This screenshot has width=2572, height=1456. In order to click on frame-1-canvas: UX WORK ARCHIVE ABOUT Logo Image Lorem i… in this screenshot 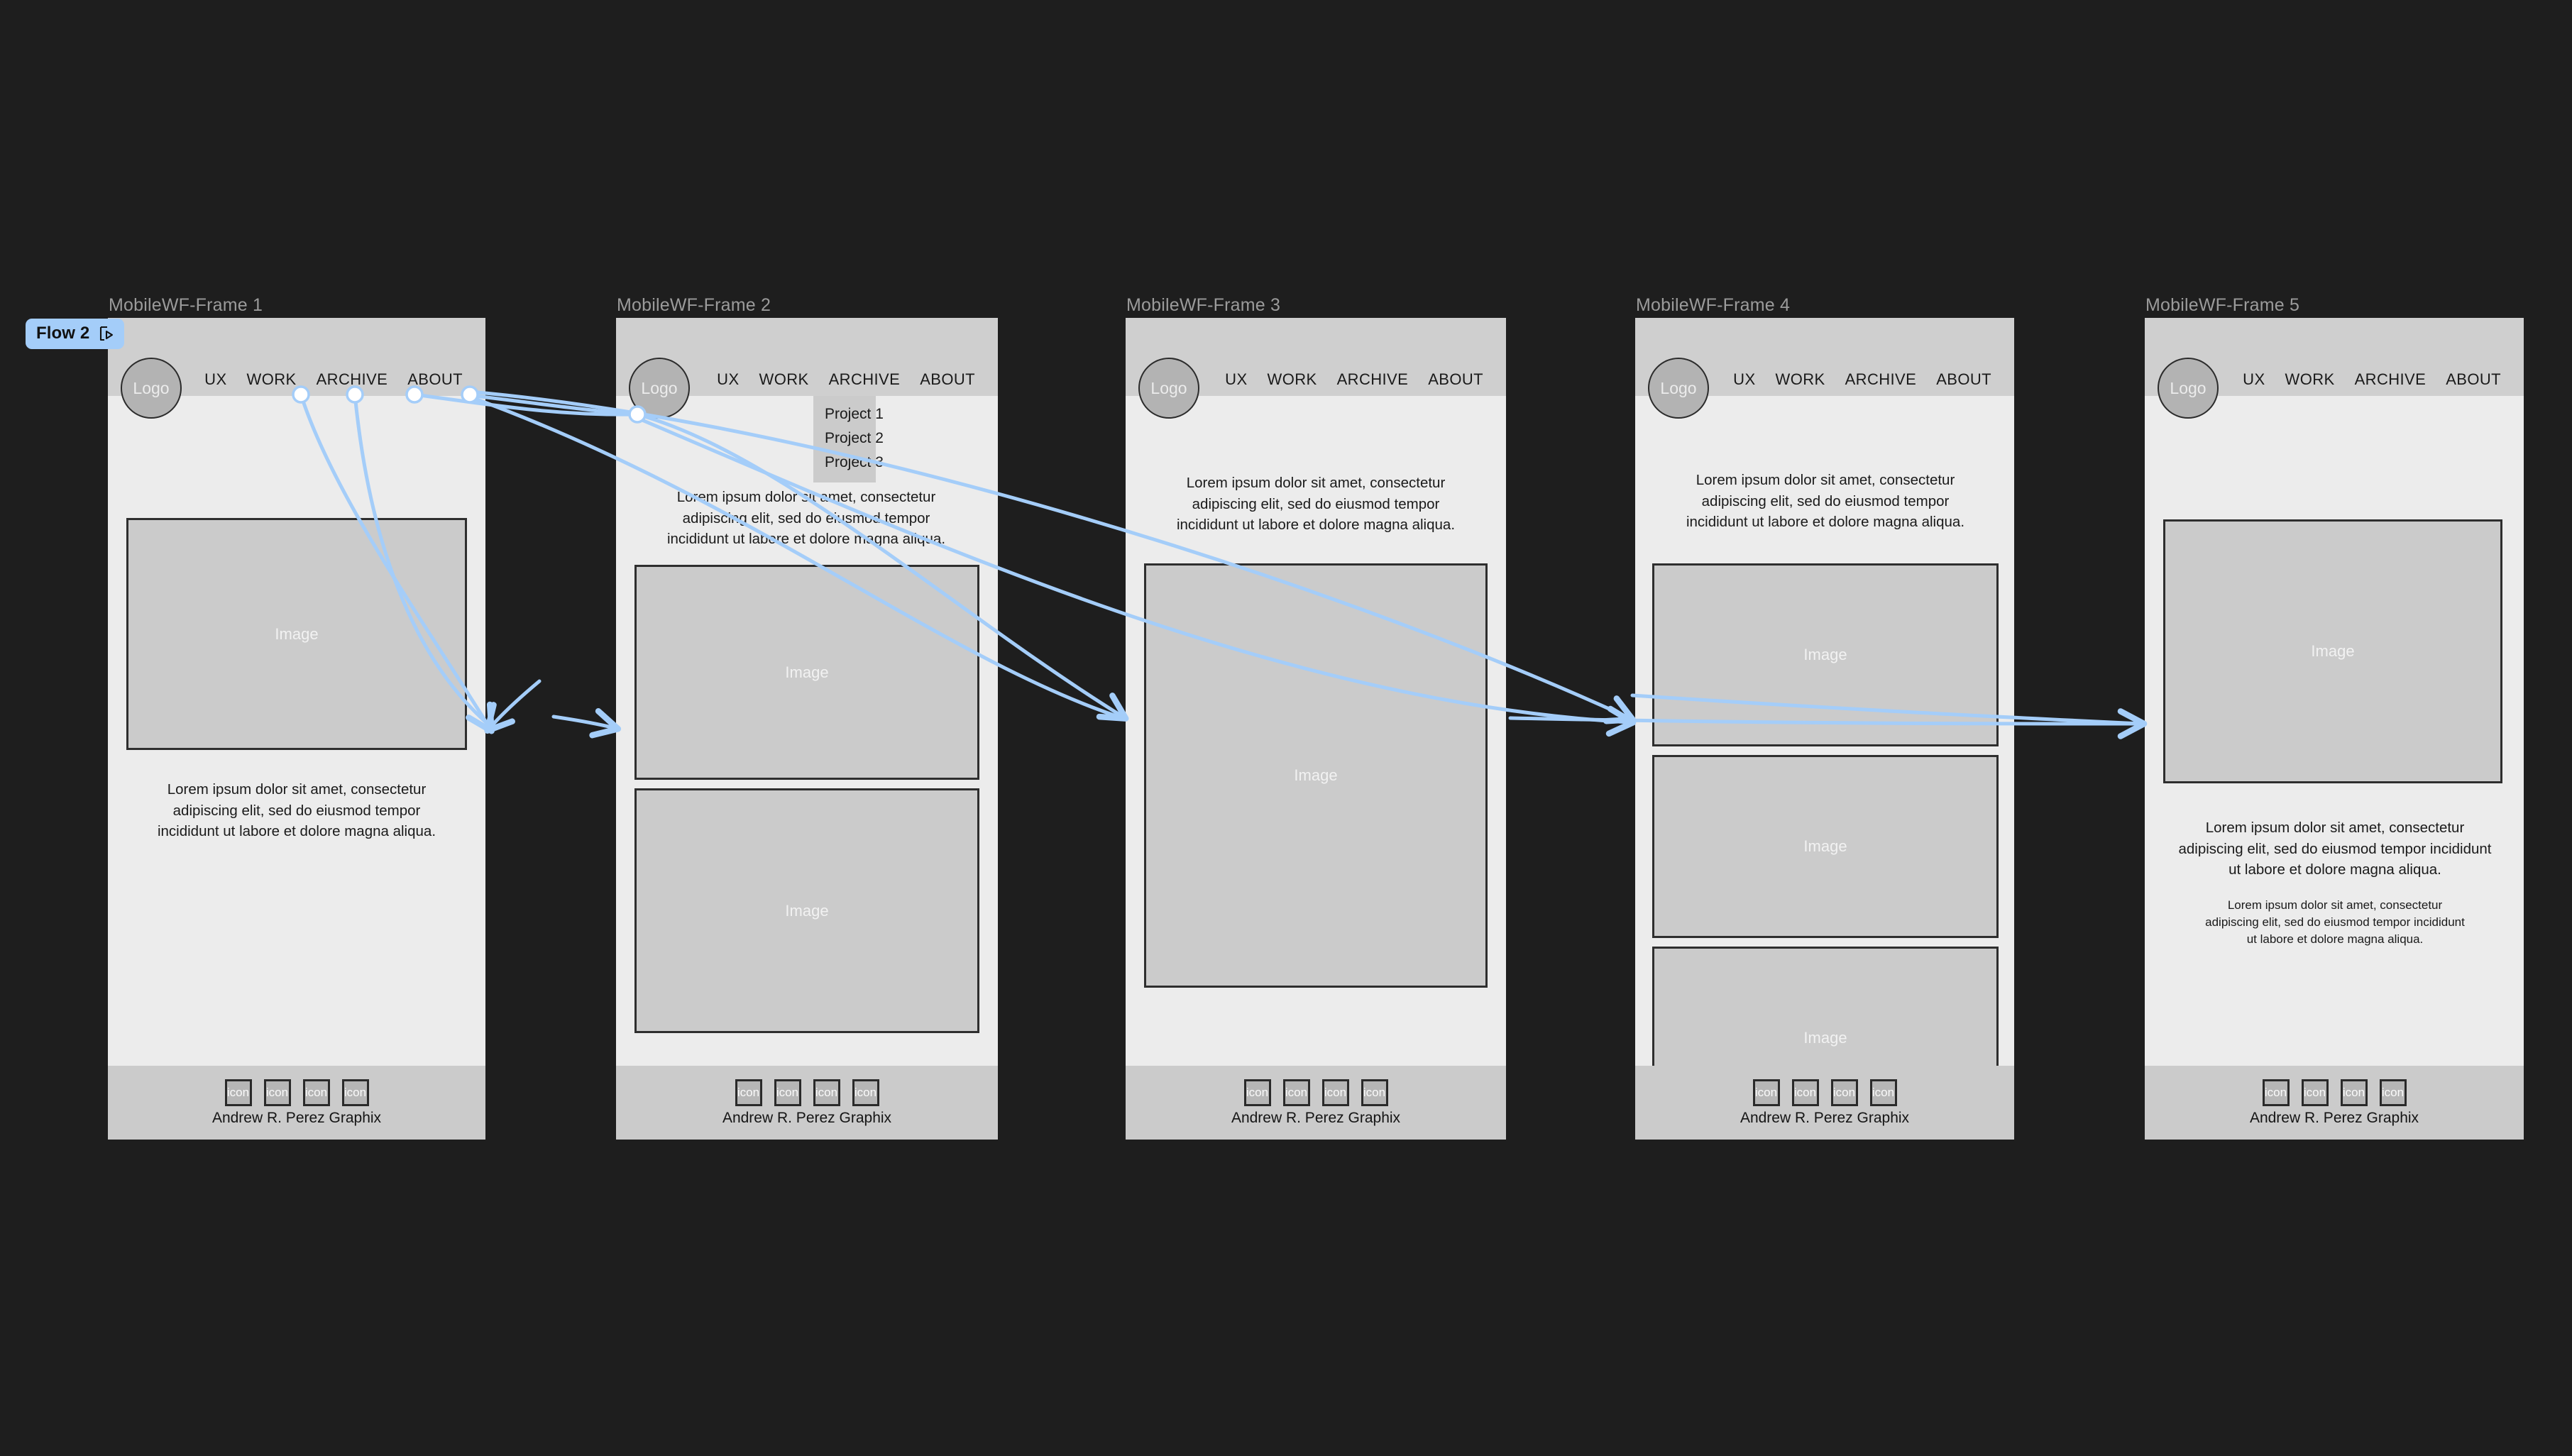, I will do `click(296, 729)`.